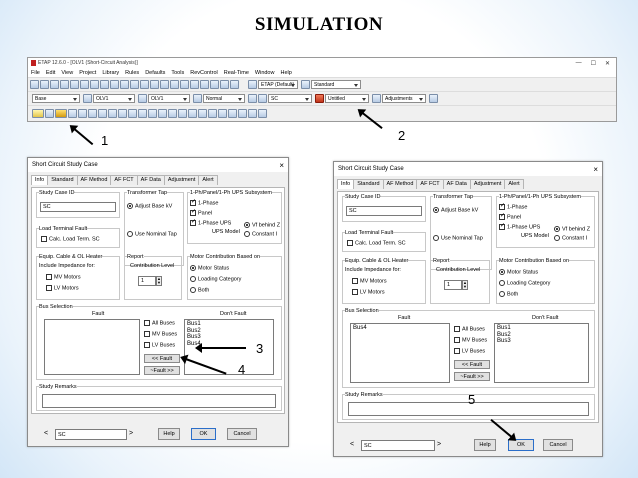 The width and height of the screenshot is (638, 478). Describe the element at coordinates (242, 113) in the screenshot. I see `flag-icon` at that location.